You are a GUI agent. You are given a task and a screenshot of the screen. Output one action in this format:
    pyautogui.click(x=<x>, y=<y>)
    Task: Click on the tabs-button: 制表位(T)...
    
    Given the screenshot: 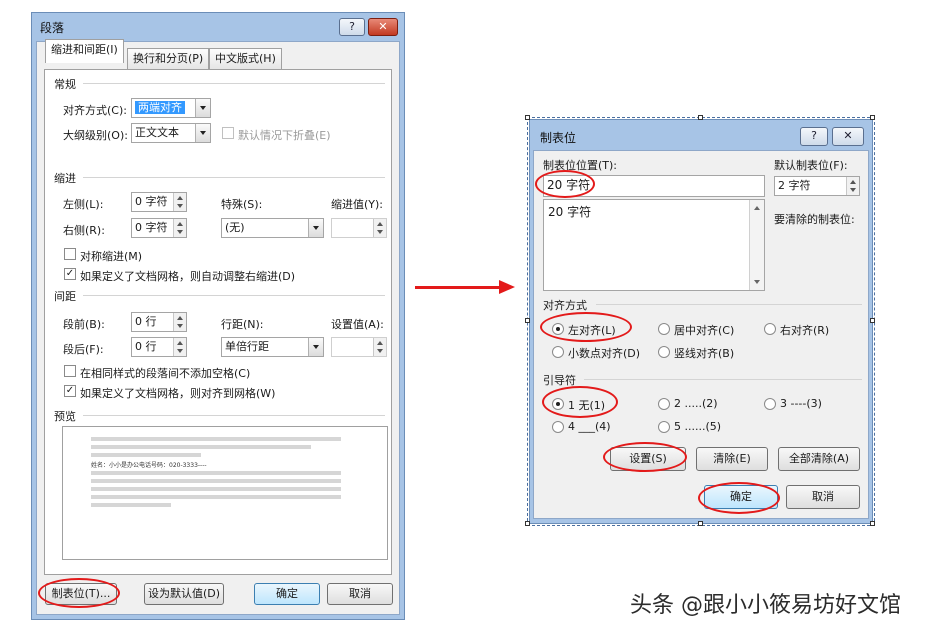 What is the action you would take?
    pyautogui.click(x=81, y=594)
    